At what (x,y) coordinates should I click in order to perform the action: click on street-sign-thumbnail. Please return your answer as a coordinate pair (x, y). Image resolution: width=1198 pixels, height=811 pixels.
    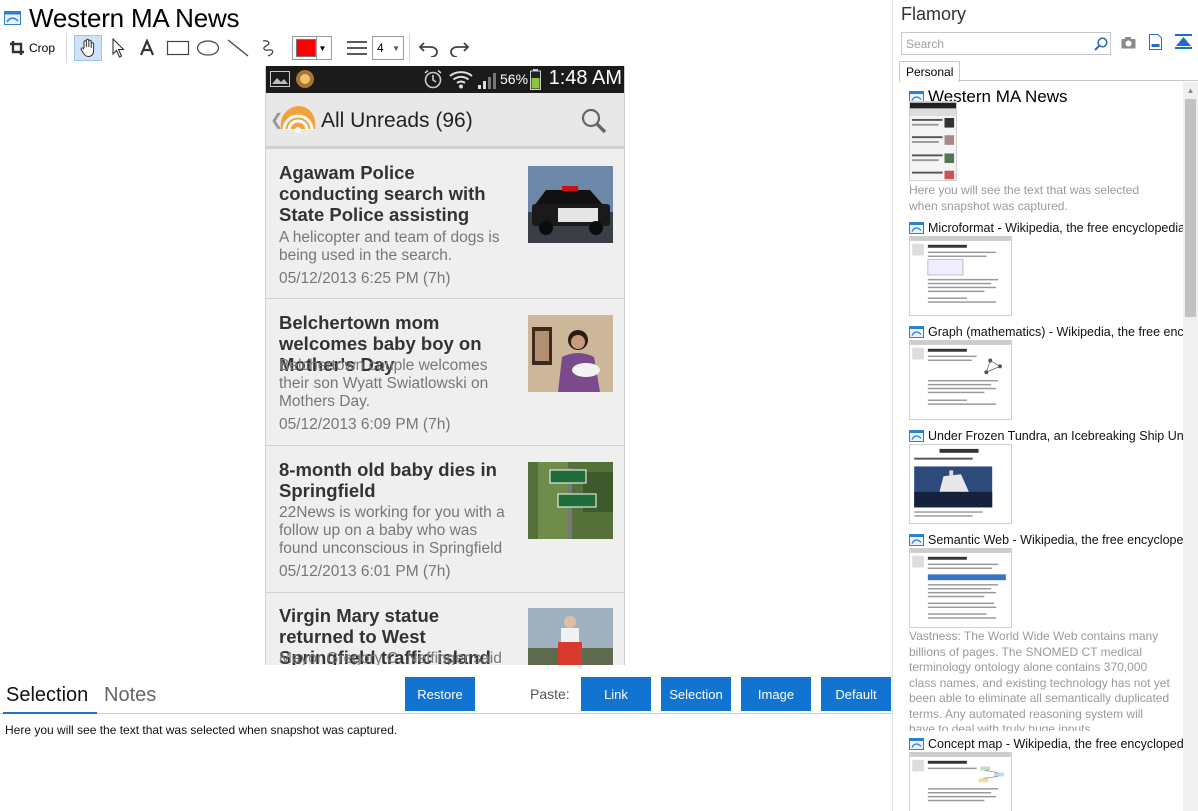
    Looking at the image, I should click on (570, 500).